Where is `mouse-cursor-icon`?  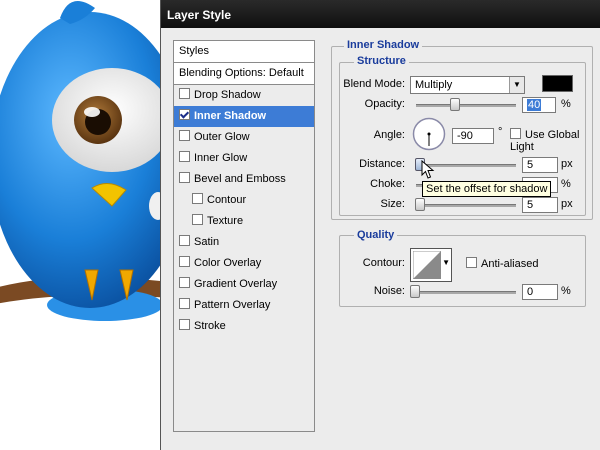 mouse-cursor-icon is located at coordinates (428, 169).